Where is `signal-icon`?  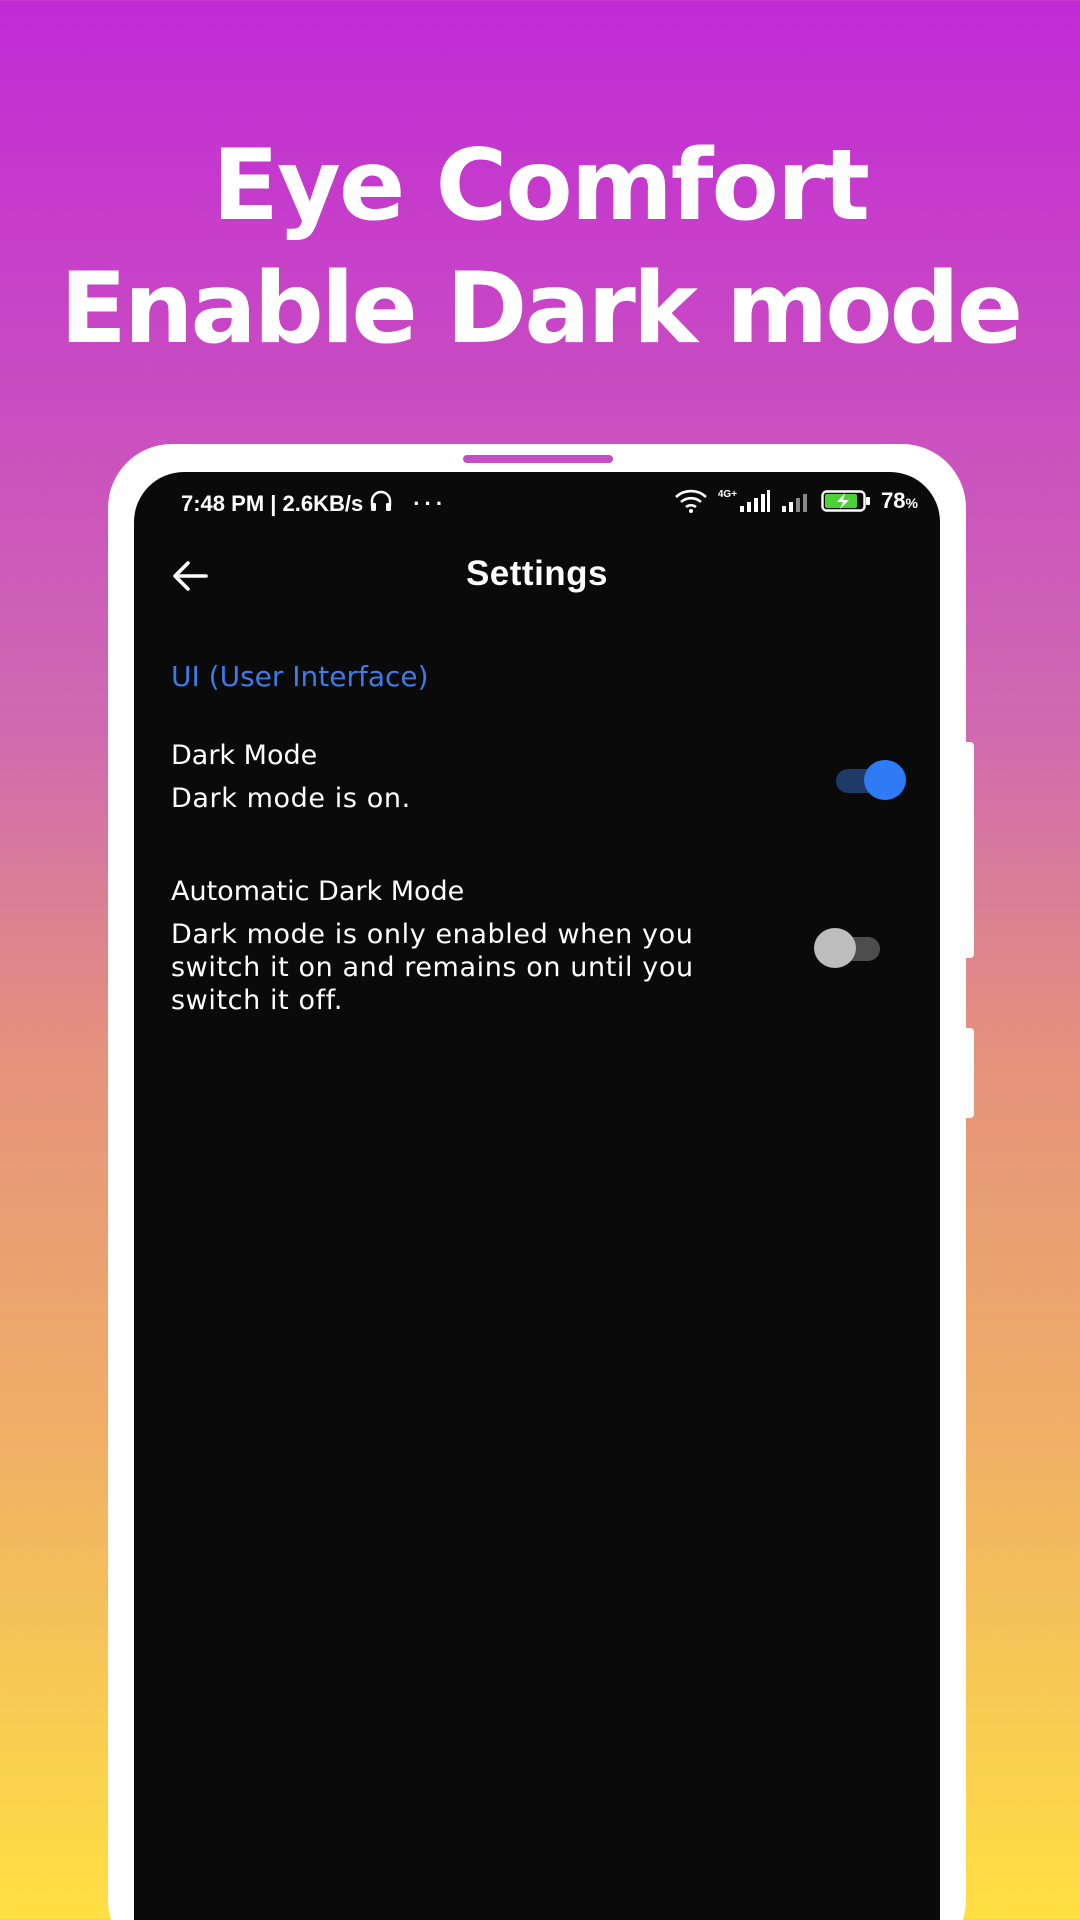
signal-icon is located at coordinates (796, 501).